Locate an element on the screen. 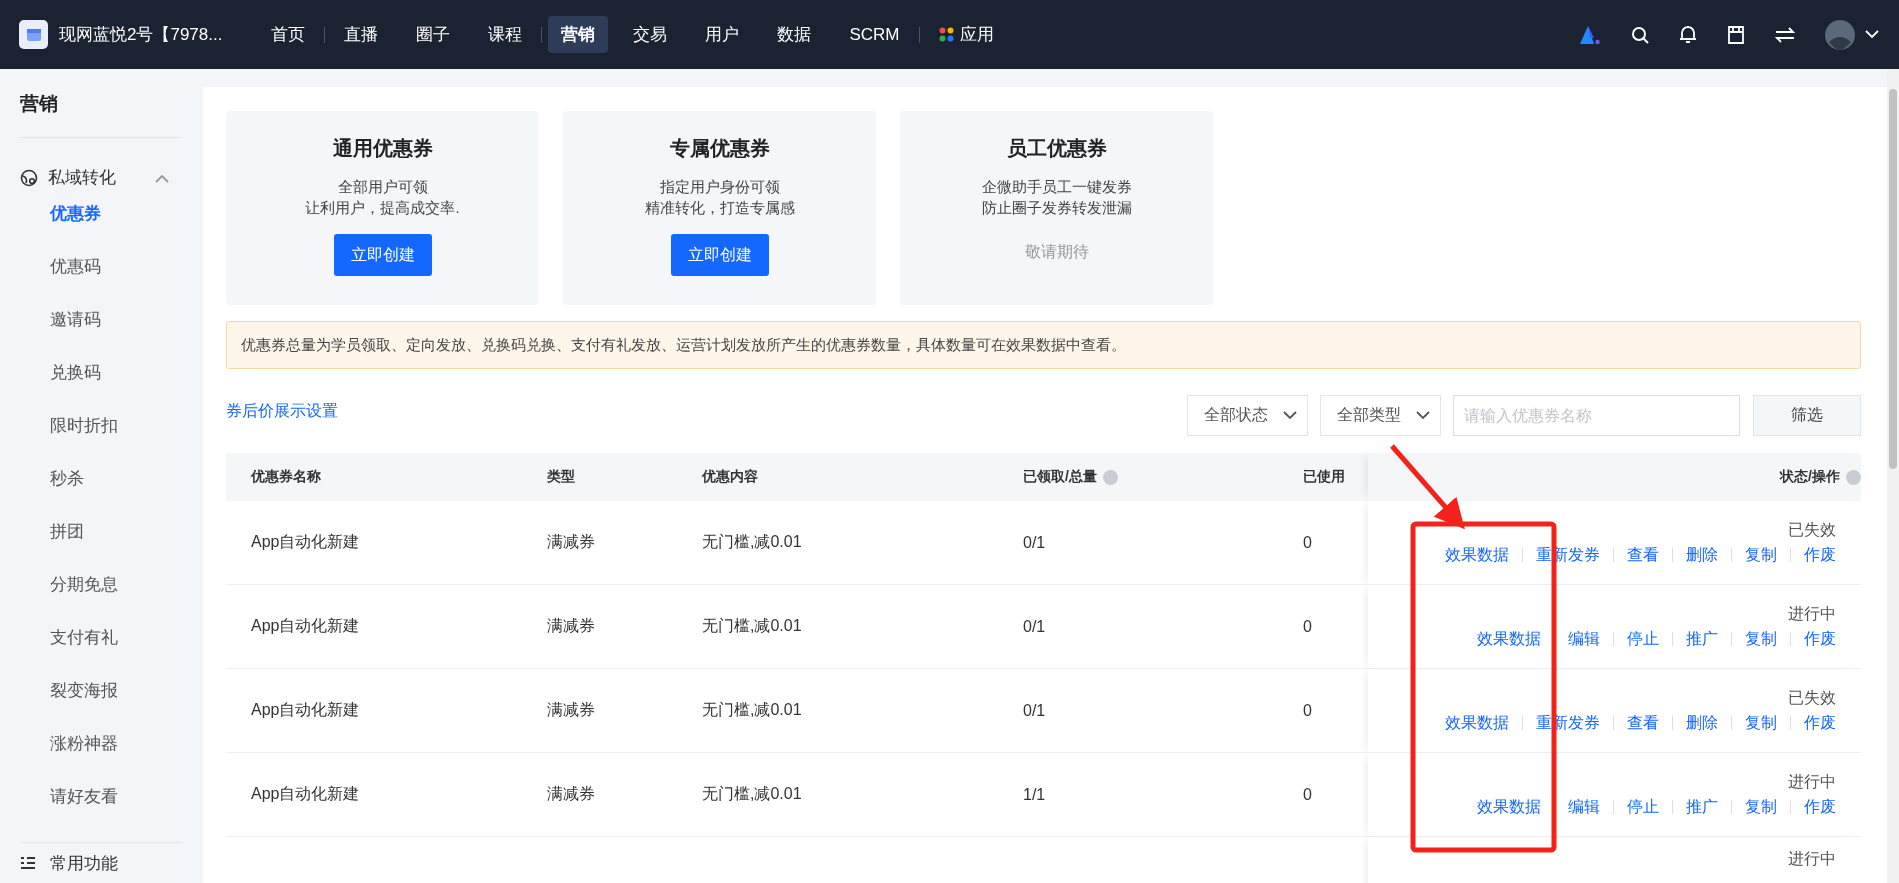 The height and width of the screenshot is (883, 1899). sidebar-item: 限时折扣 is located at coordinates (101, 425).